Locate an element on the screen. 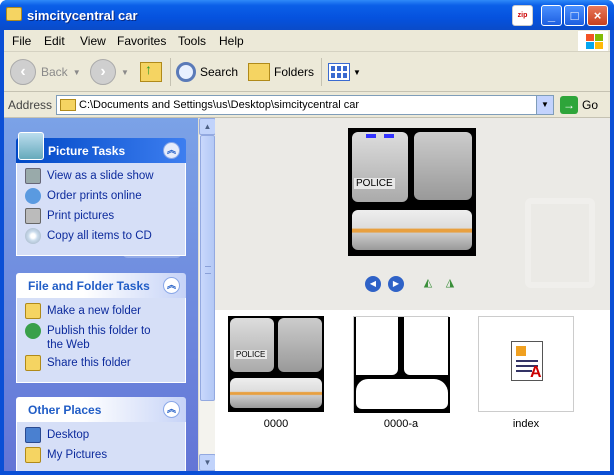 Image resolution: width=614 pixels, height=475 pixels. task-new-folder: Make a new folder is located at coordinates (105, 313).